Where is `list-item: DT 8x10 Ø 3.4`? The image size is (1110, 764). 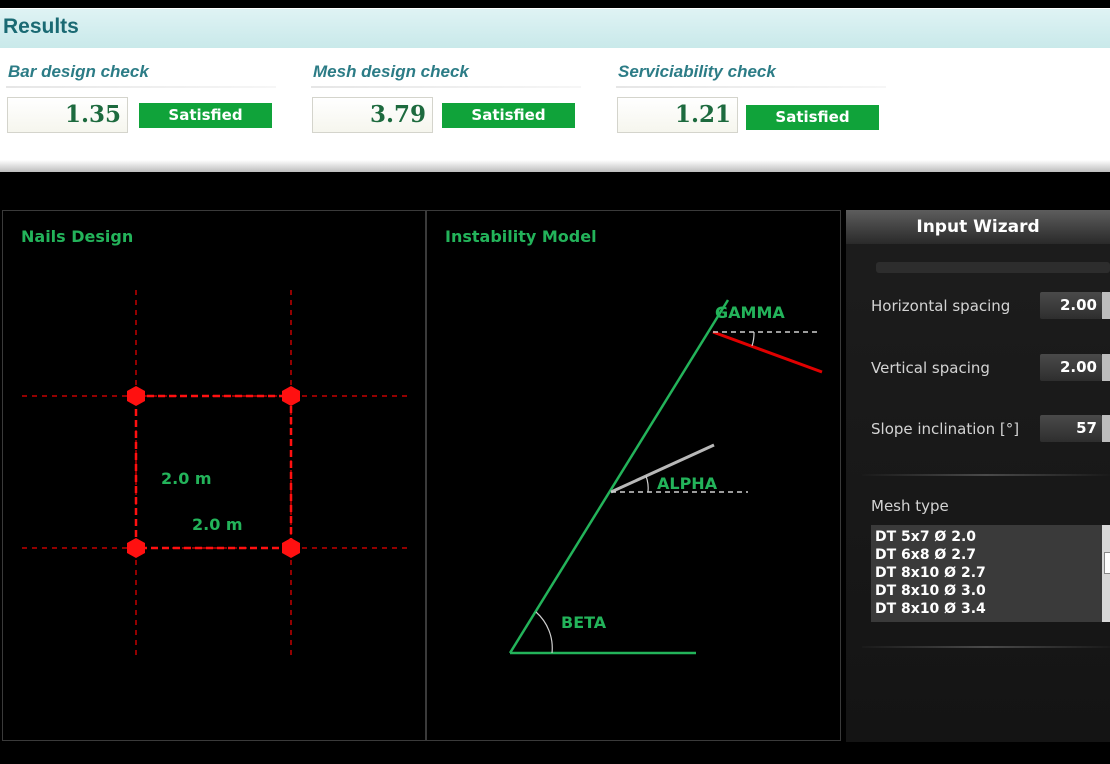
list-item: DT 8x10 Ø 3.4 is located at coordinates (930, 609).